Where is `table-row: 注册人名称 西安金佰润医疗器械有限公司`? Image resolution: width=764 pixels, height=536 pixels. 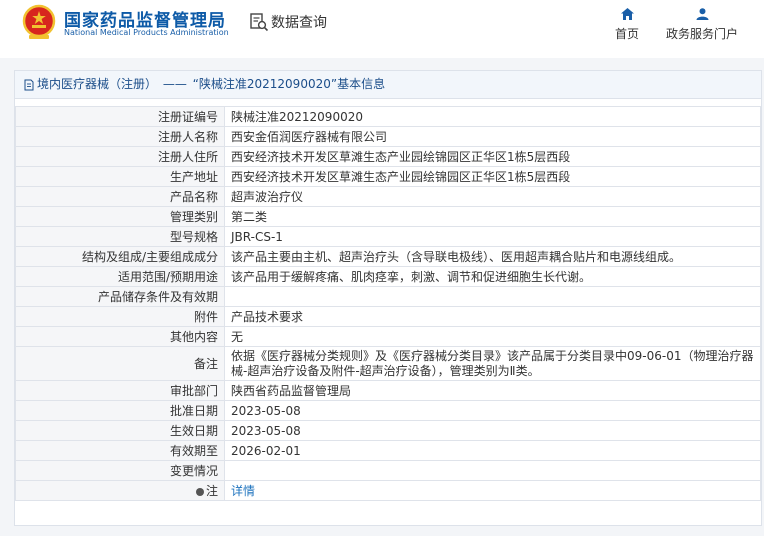
table-row: 注册人名称 西安金佰润医疗器械有限公司 is located at coordinates (388, 136).